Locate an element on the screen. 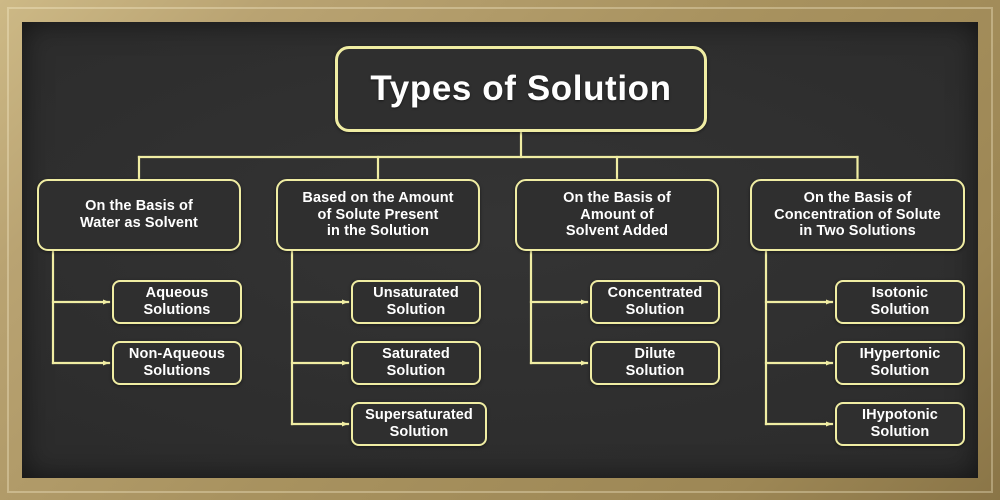  leaf-box-4-2-label: IHypertonic Solution is located at coordinates (900, 362).